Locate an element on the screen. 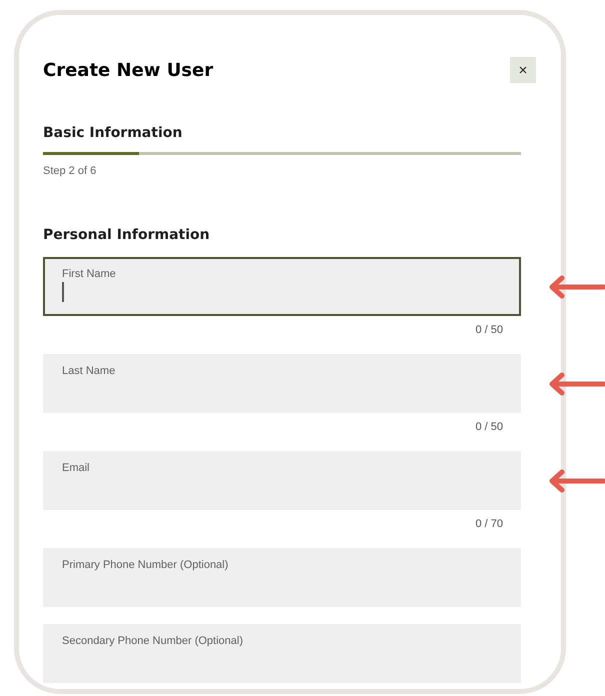 The width and height of the screenshot is (605, 696). step-counter: Step 2 of 6 is located at coordinates (70, 171).